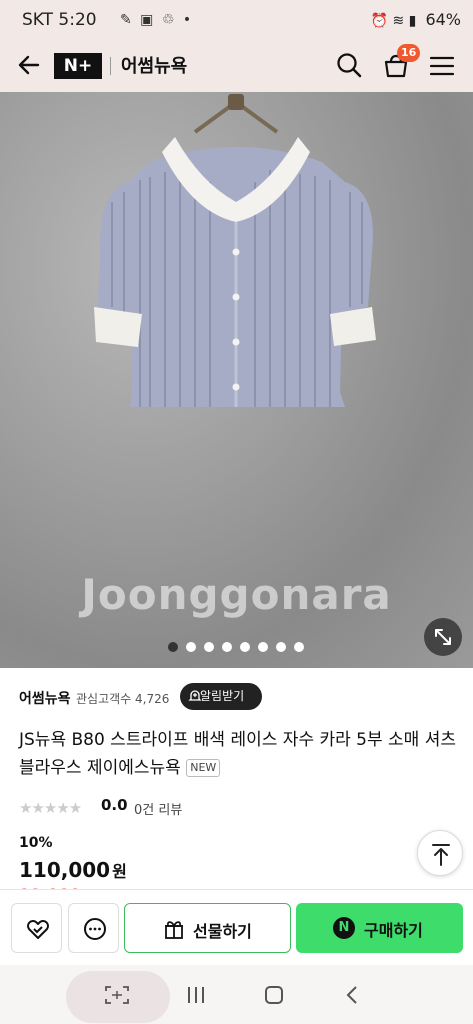 This screenshot has width=473, height=1024. What do you see at coordinates (36, 843) in the screenshot?
I see `discount-rate: 10%` at bounding box center [36, 843].